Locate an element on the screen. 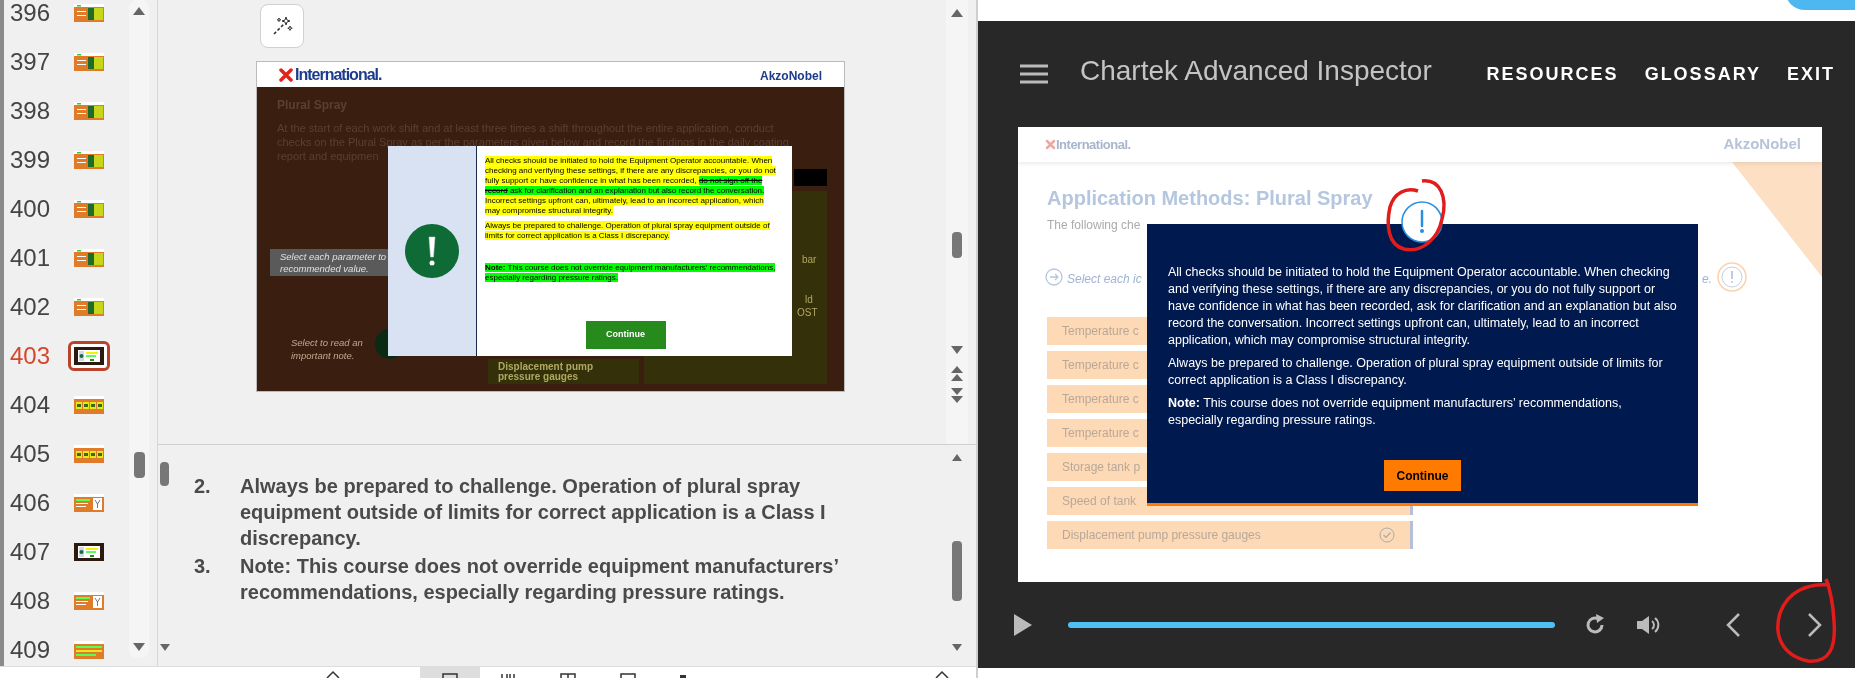 This screenshot has height=678, width=1855. dialog-paragraph: All checks should be initiated to hold the Equipment Operator accountable. When checking and verifying these settings, if there are any discrepancies, or you do not fully support or have confidence in what has been recorded, do not sign off the record ask for clarification and an explanation but also record the conversation. Incorrect settings upfront can, ultimately, lead to an incorrect application, which may compromise structural integrity. is located at coordinates (631, 186).